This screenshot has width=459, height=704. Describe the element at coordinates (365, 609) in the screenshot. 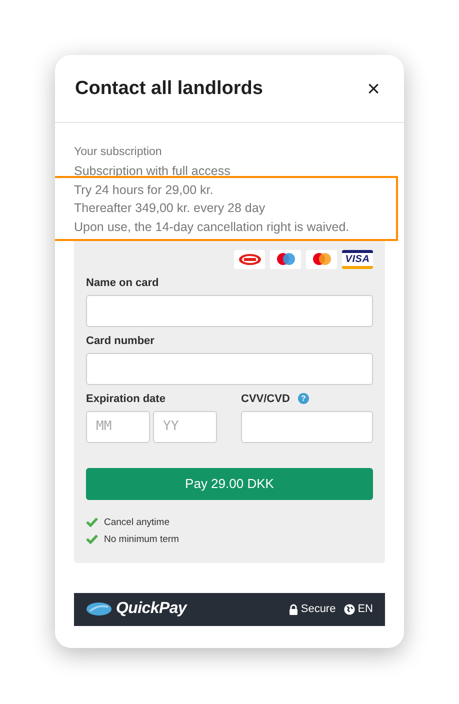

I see `language-selector: EN` at that location.